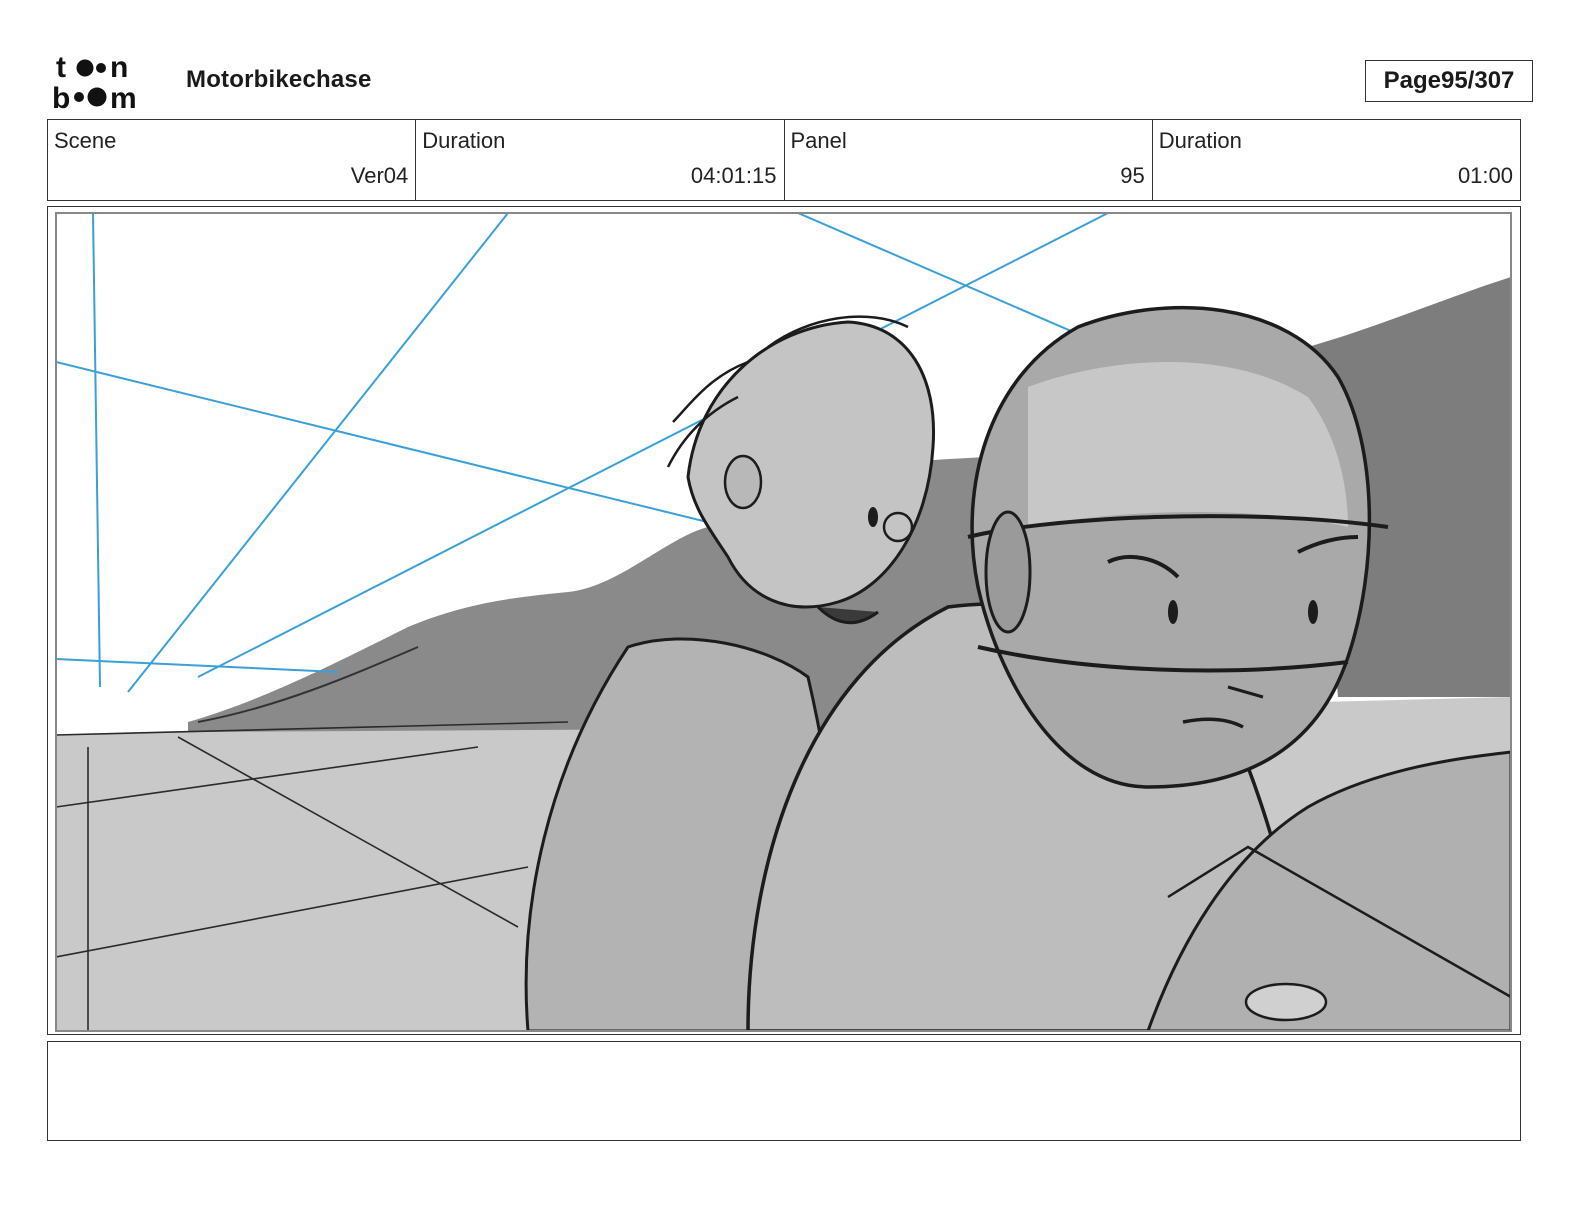 Image resolution: width=1584 pixels, height=1224 pixels. I want to click on page-indicator: Page 95/307, so click(1449, 81).